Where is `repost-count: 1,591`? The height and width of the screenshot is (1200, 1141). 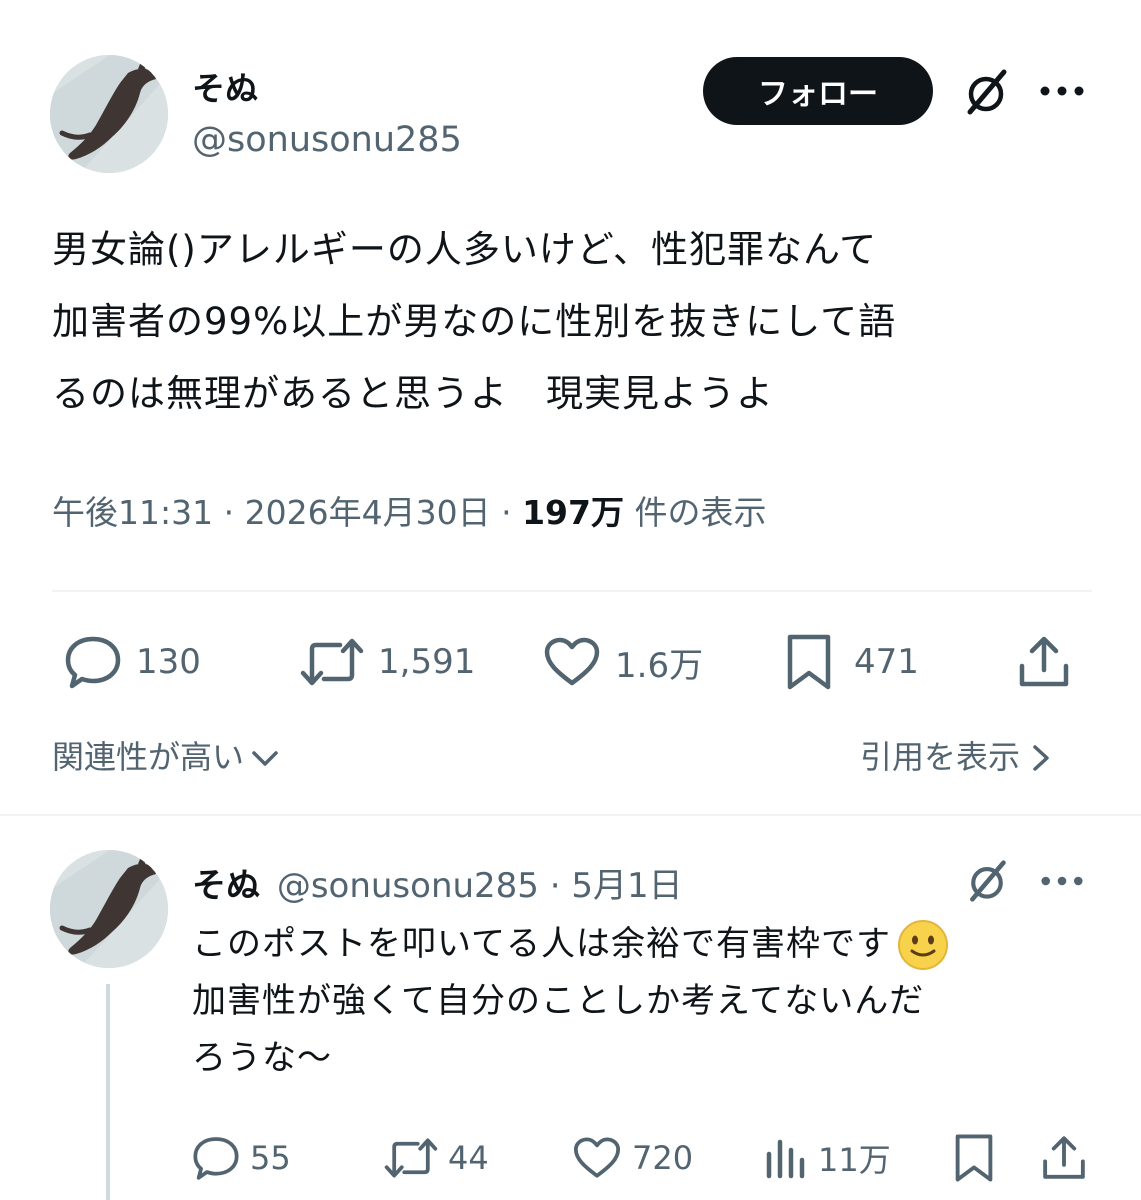 repost-count: 1,591 is located at coordinates (427, 662).